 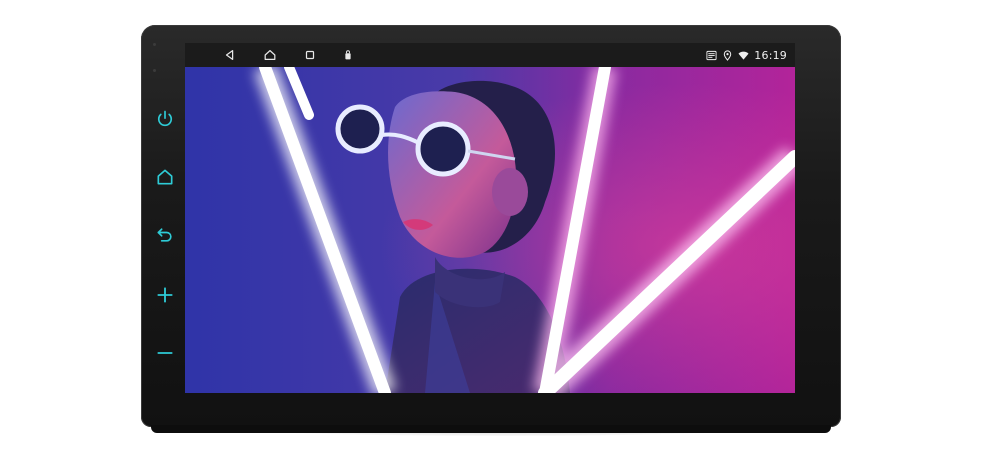 I want to click on home-button, so click(x=165, y=177).